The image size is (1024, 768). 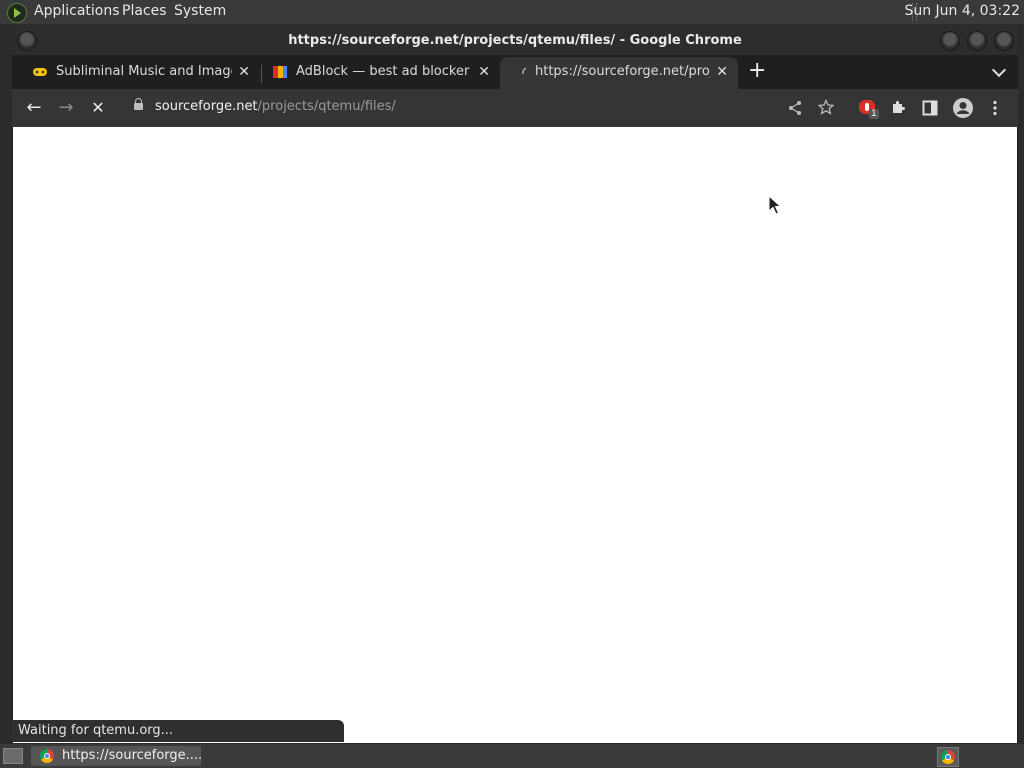 I want to click on workspace-switcher, so click(x=948, y=757).